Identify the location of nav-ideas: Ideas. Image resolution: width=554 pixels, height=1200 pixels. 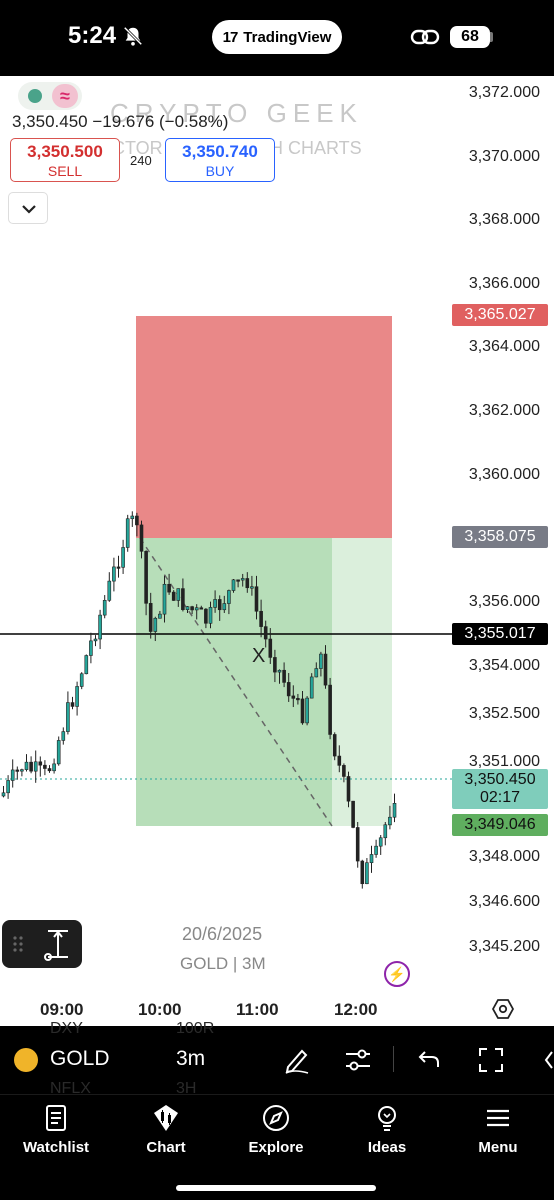
(387, 1129).